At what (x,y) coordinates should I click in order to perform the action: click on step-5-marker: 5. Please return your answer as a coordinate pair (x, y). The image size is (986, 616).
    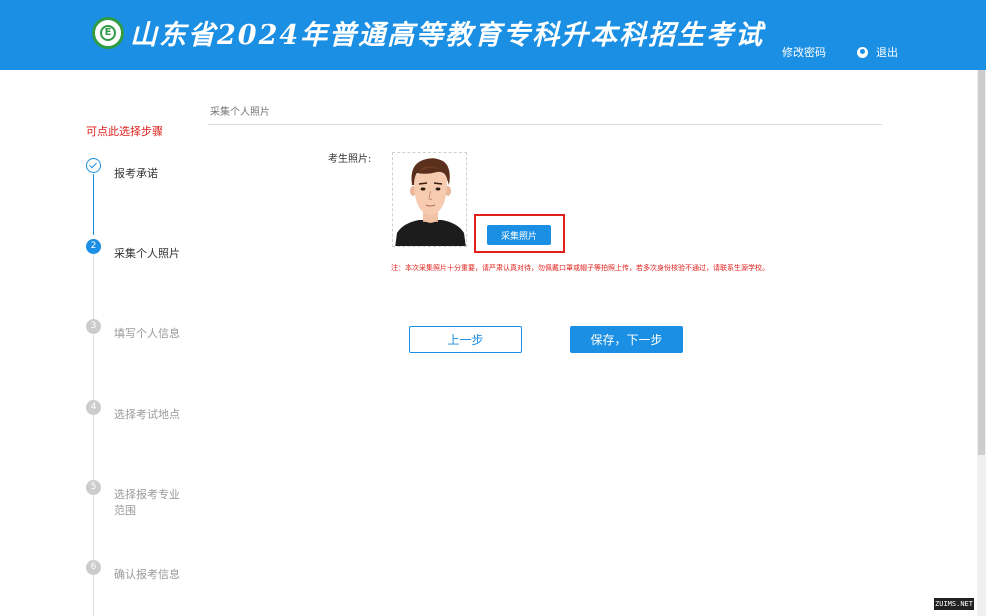
    Looking at the image, I should click on (93, 487).